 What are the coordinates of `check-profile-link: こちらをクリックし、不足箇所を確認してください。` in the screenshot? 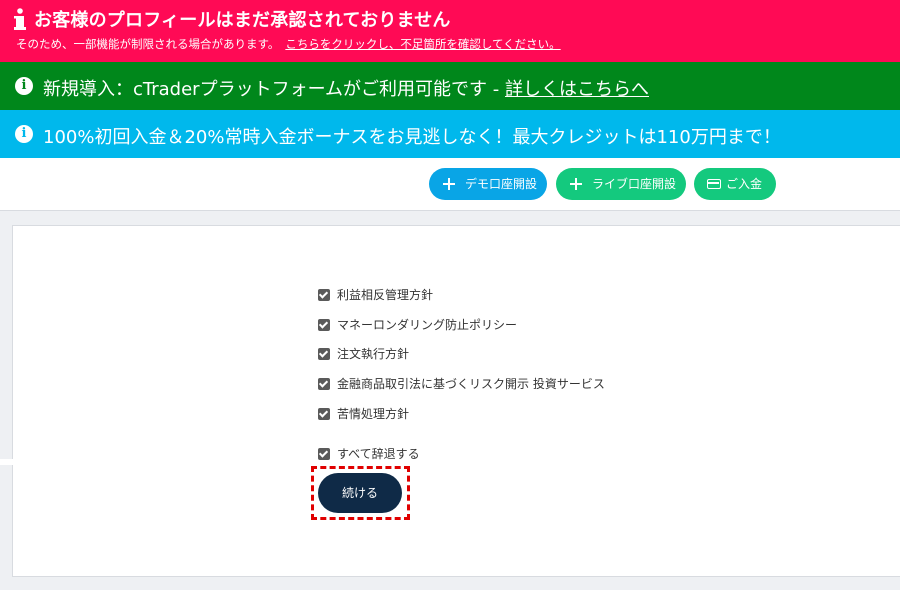 It's located at (422, 44).